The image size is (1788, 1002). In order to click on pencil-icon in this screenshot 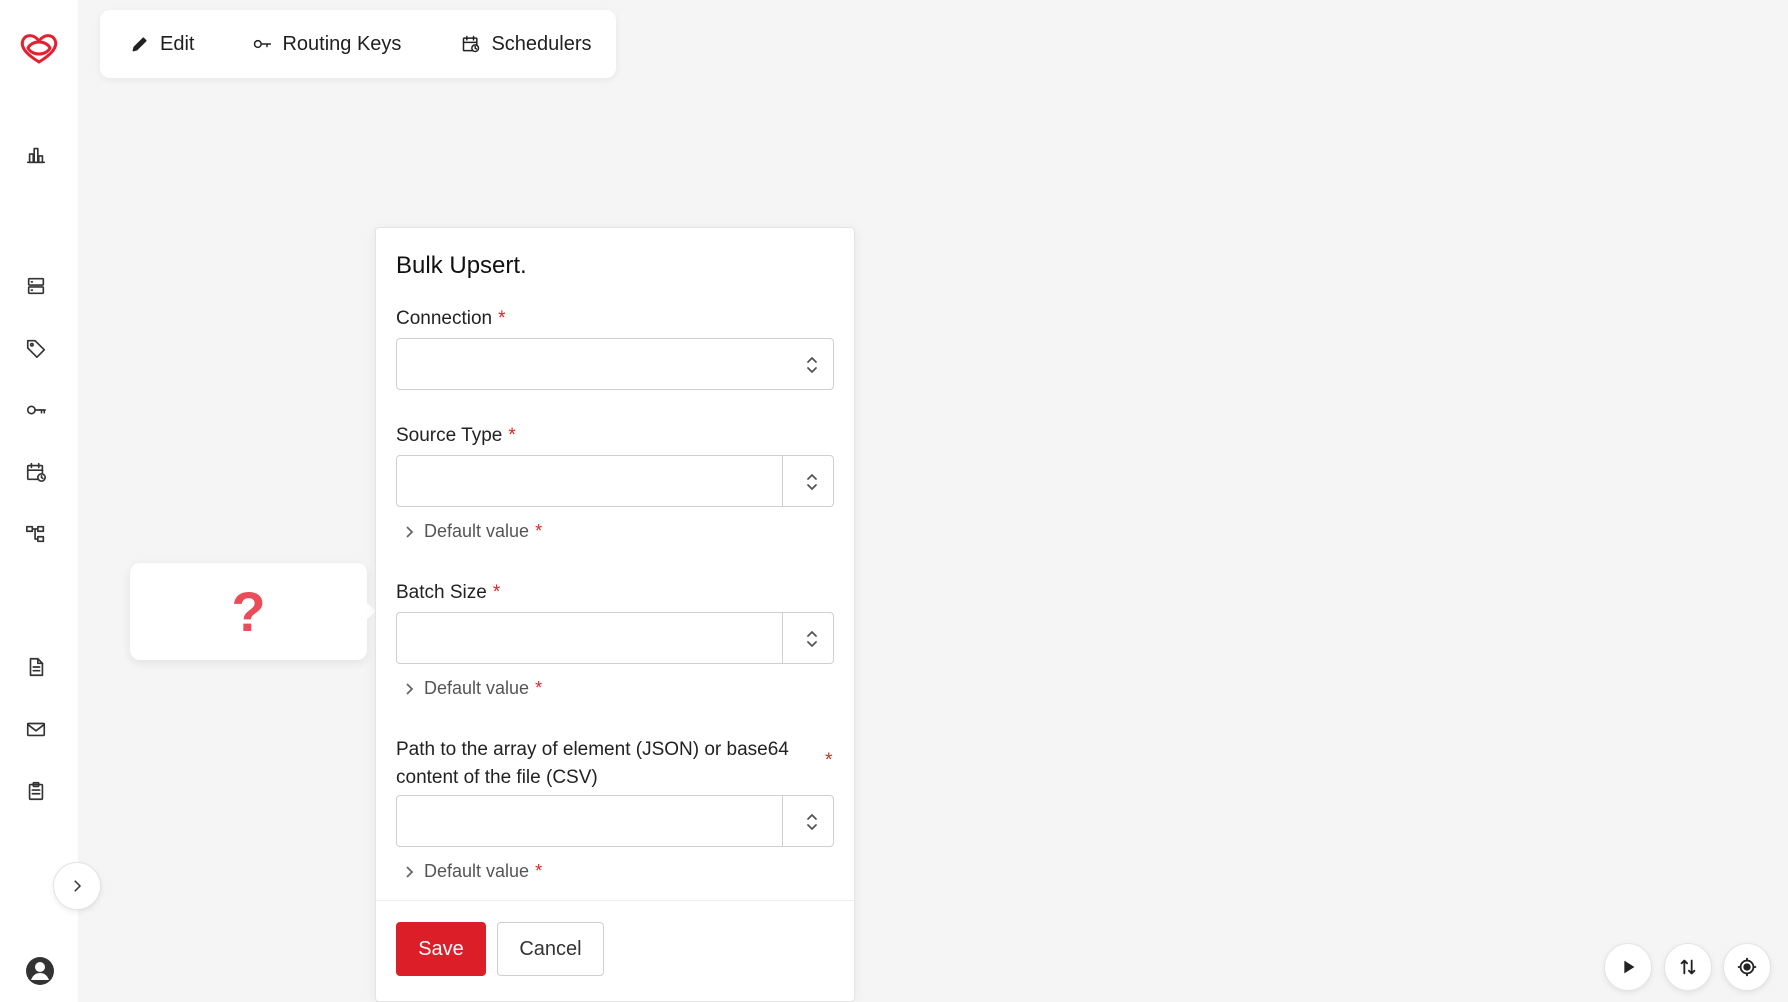, I will do `click(139, 44)`.